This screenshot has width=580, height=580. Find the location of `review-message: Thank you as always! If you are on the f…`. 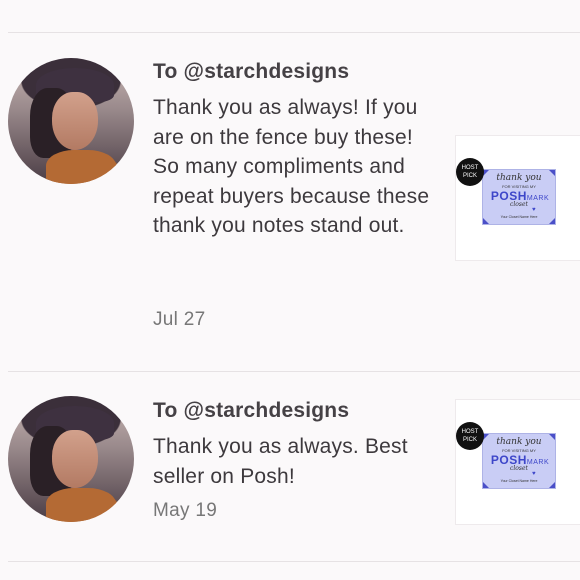

review-message: Thank you as always! If you are on the f… is located at coordinates (291, 167).